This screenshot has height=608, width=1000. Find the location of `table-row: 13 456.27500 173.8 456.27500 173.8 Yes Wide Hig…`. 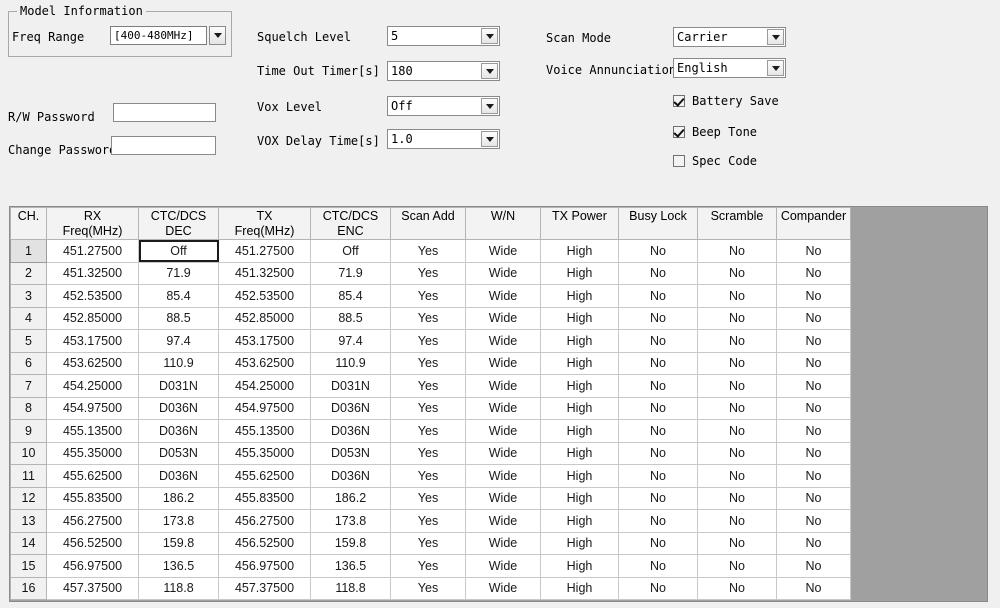

table-row: 13 456.27500 173.8 456.27500 173.8 Yes Wide Hig… is located at coordinates (430, 521).